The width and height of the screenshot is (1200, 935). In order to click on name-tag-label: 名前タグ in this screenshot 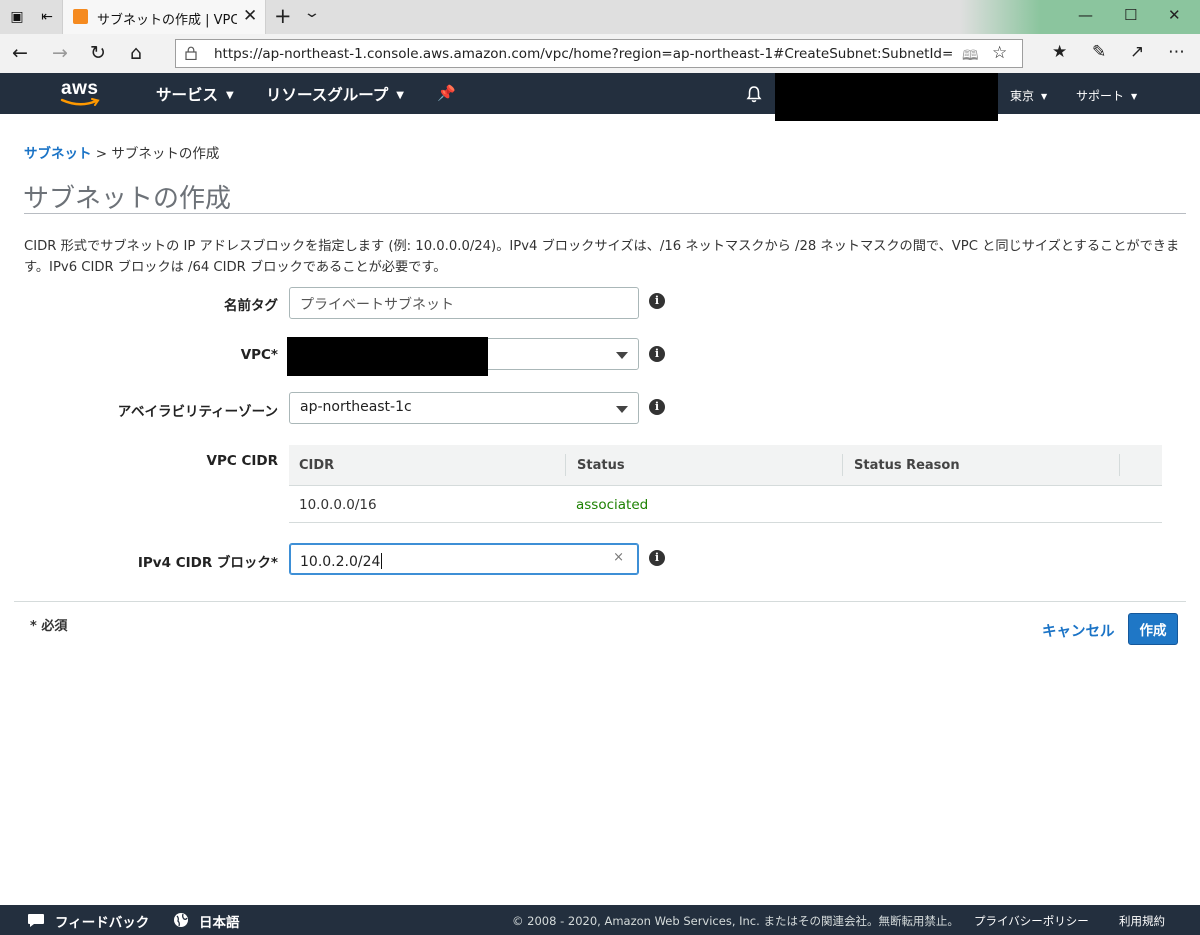, I will do `click(251, 306)`.